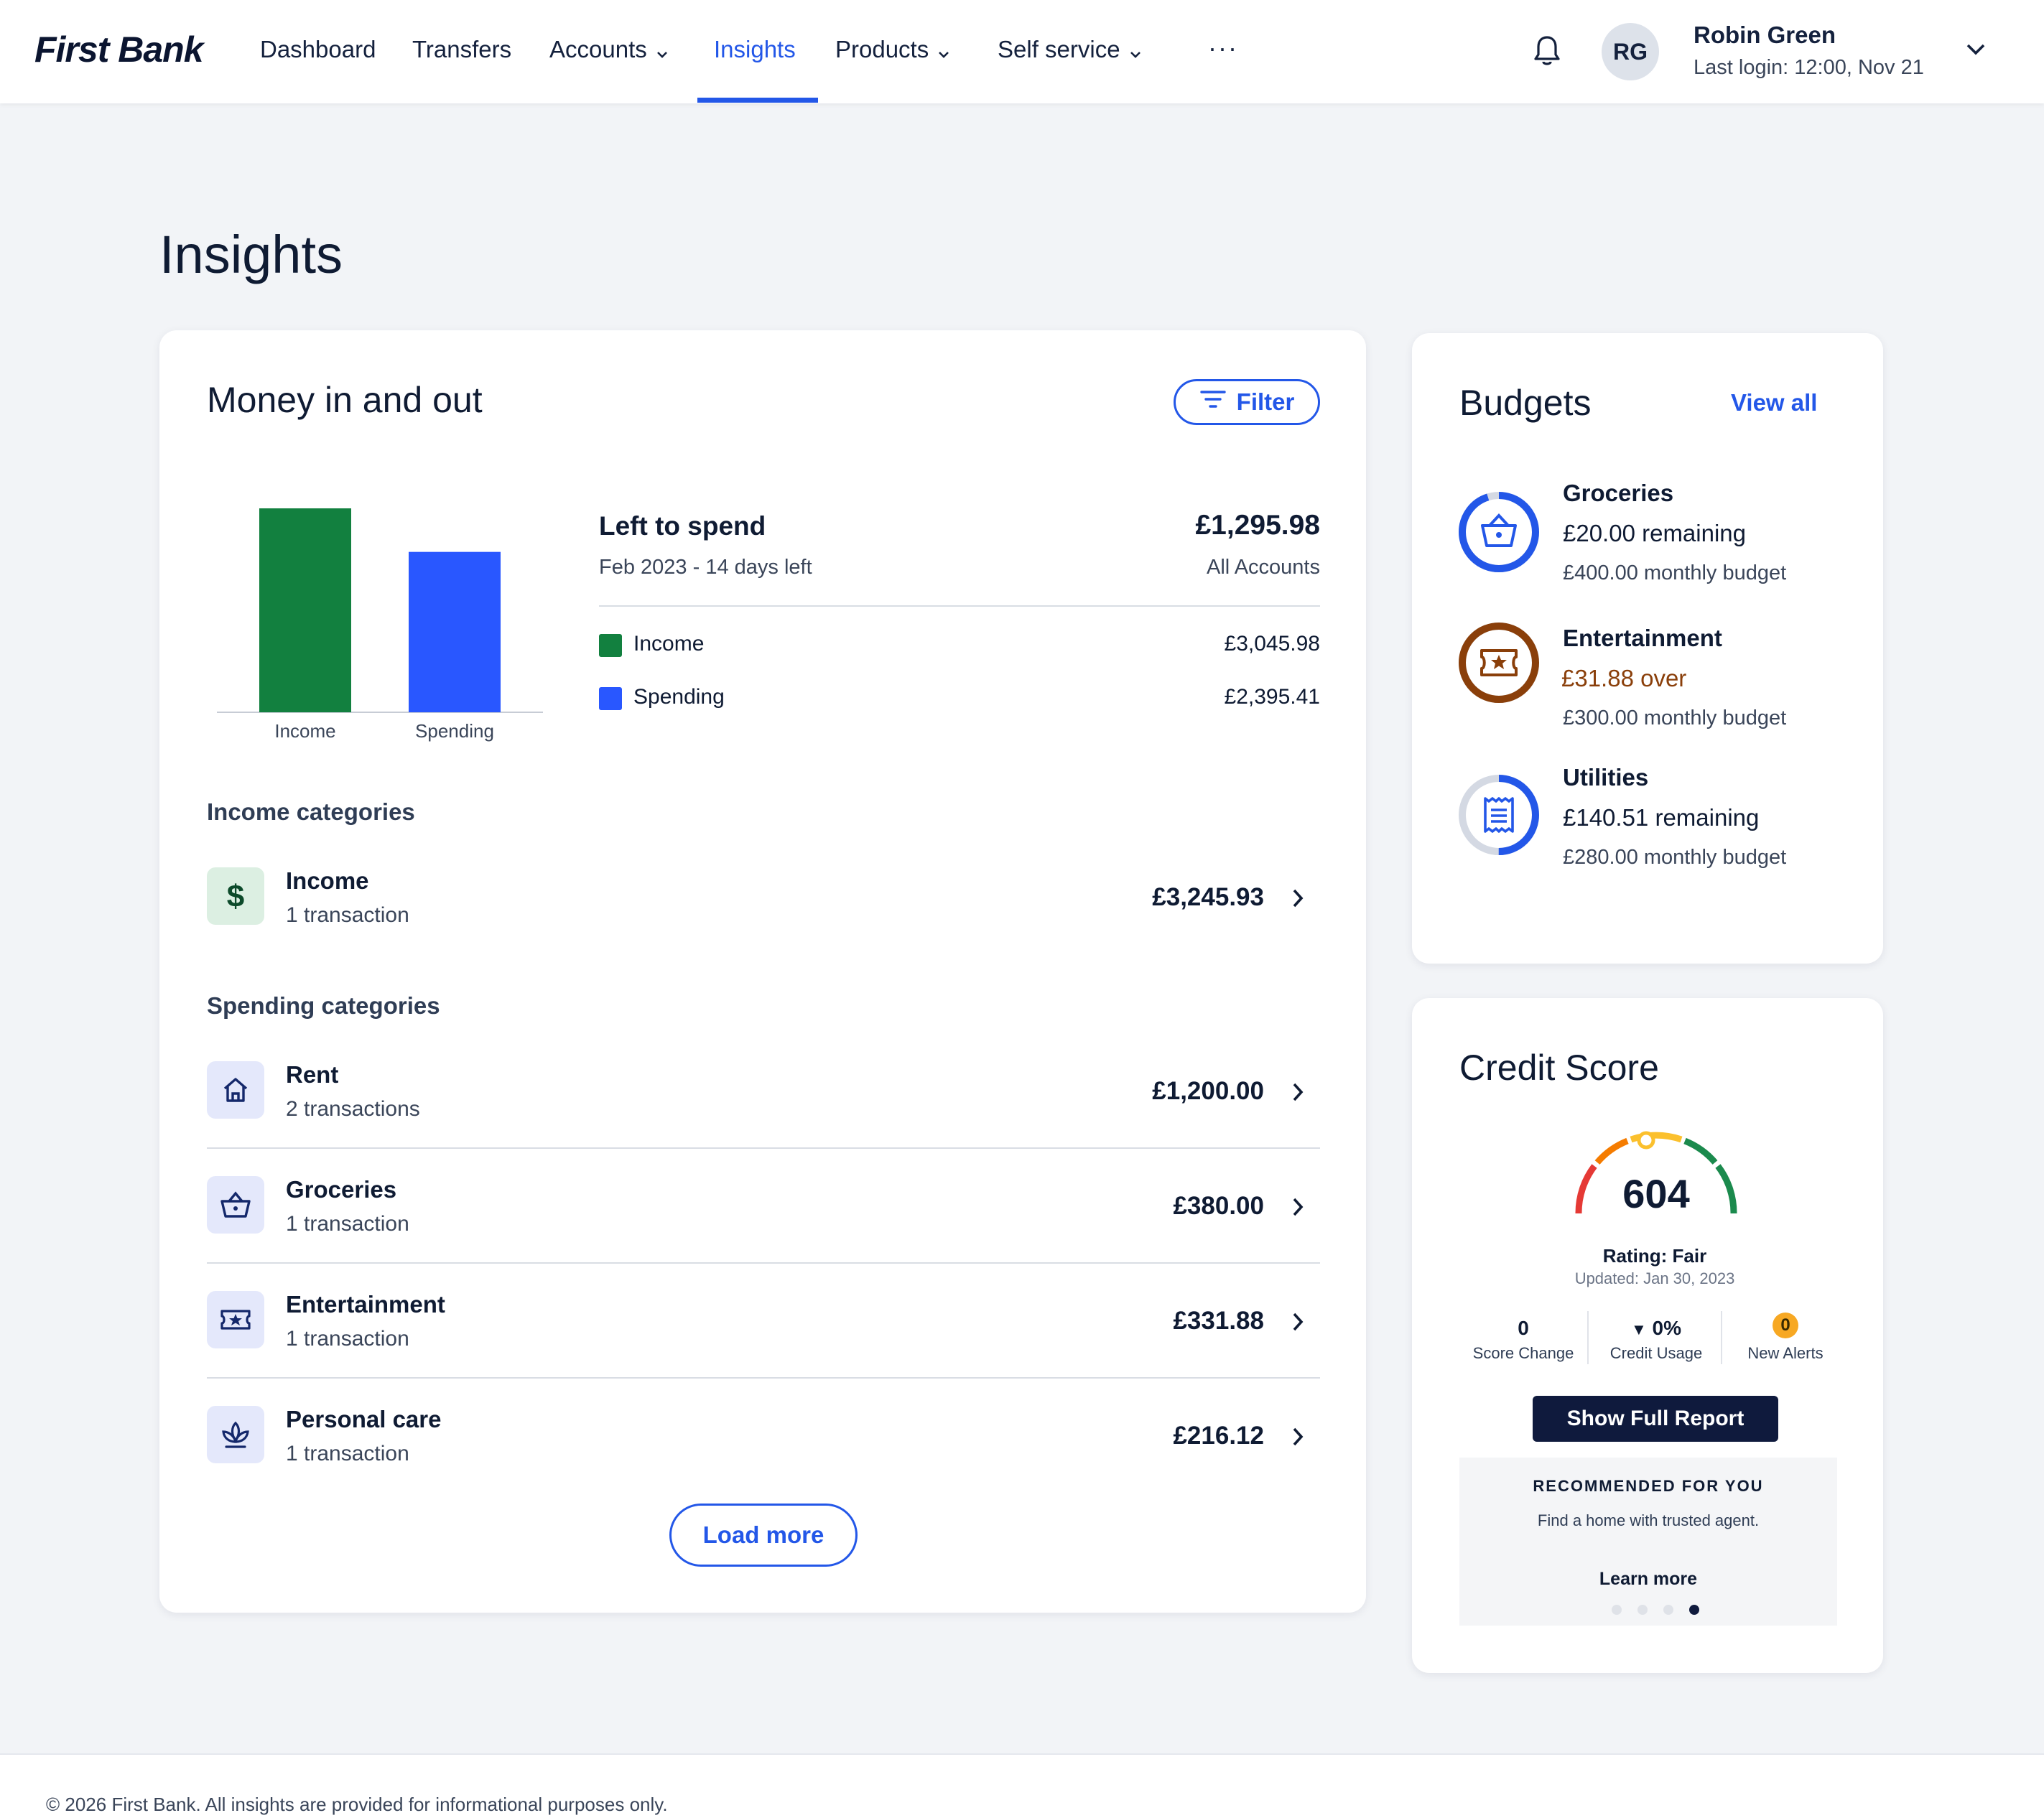 The width and height of the screenshot is (2044, 1818). I want to click on nav-transfers: Transfers, so click(461, 49).